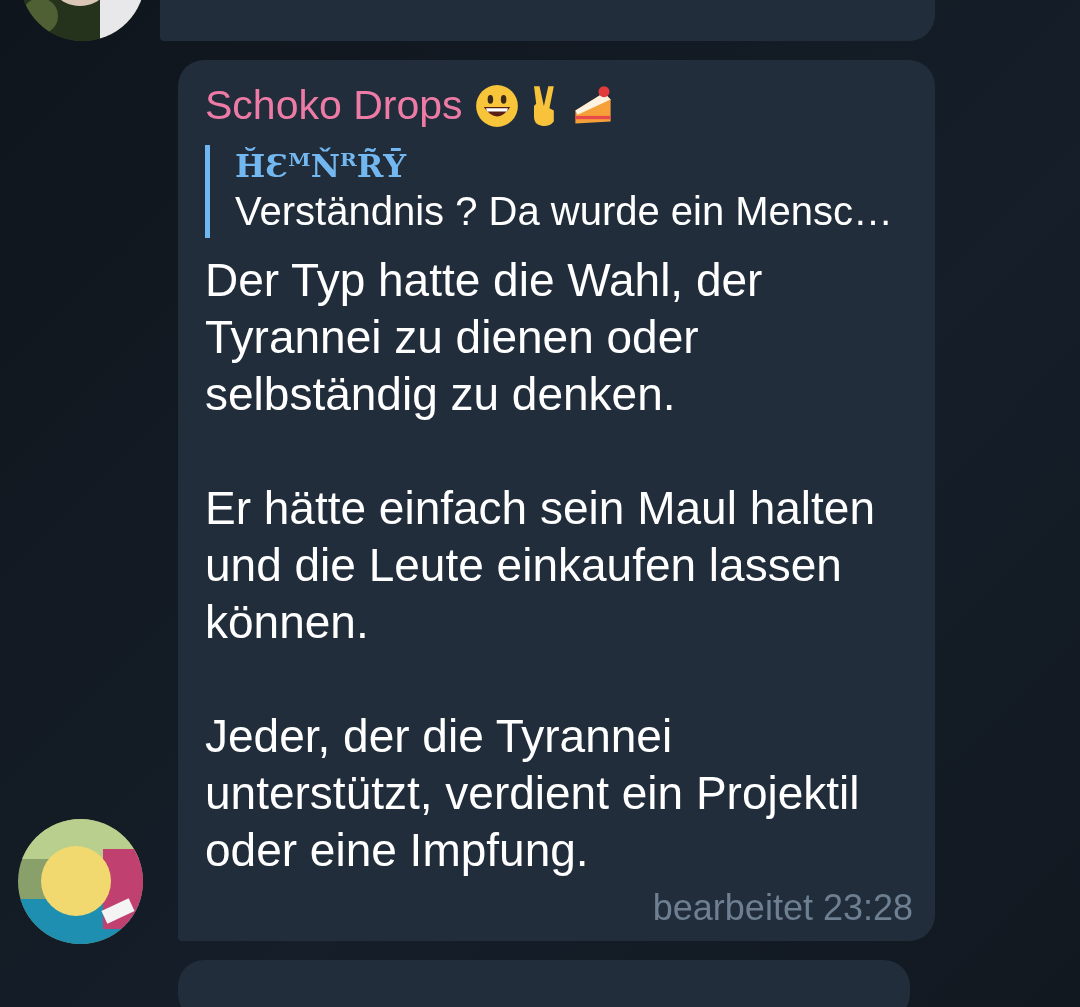 Image resolution: width=1080 pixels, height=1007 pixels. I want to click on smiley-icon, so click(496, 105).